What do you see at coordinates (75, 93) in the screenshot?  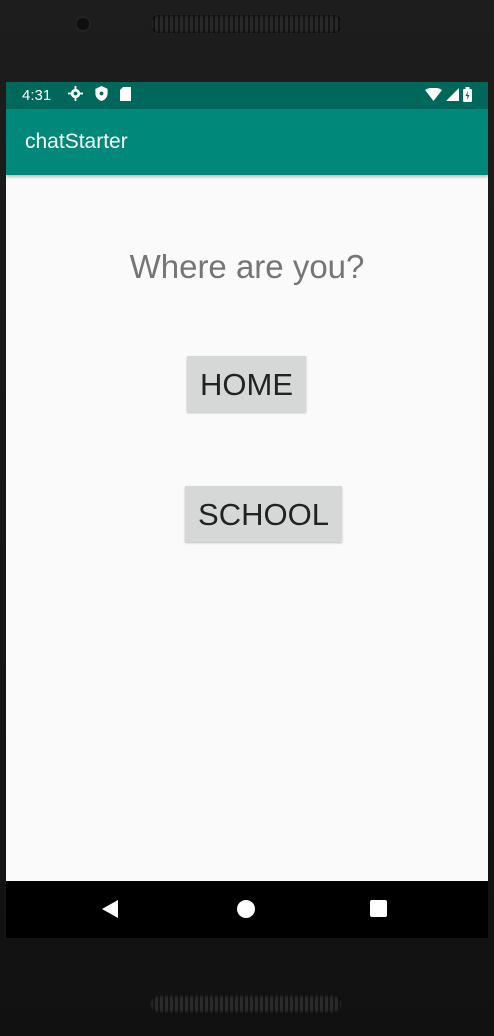 I see `gear-icon` at bounding box center [75, 93].